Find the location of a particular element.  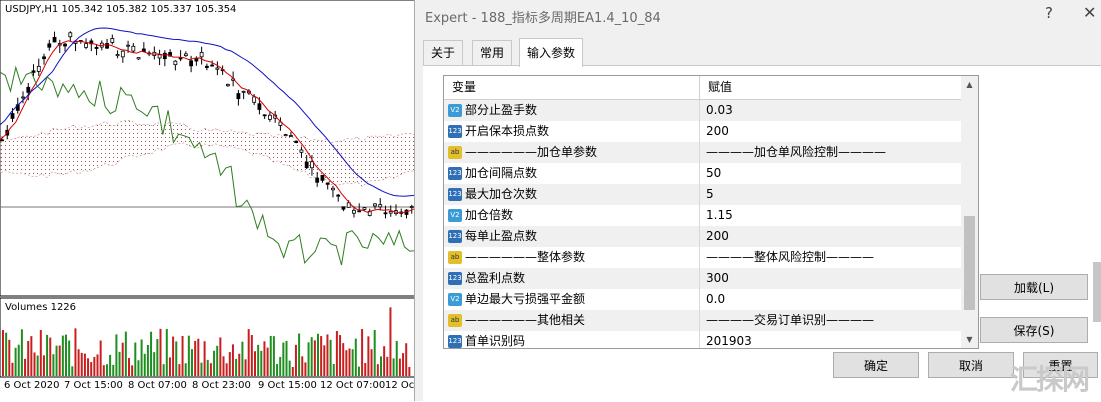

parameter-row: V2 单边最大亏损强平金额 0.0 is located at coordinates (702, 299).